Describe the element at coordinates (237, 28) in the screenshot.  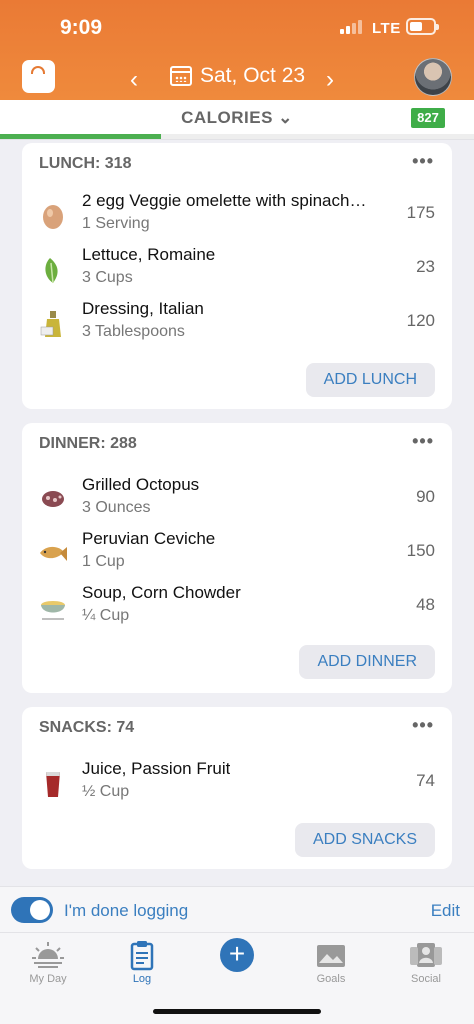
I see `status-bar: 9:09 LTE` at that location.